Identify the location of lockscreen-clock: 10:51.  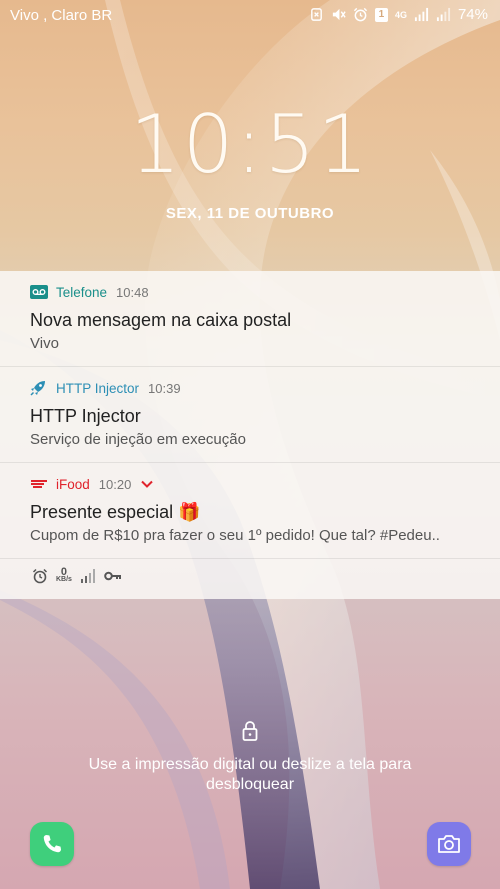
(250, 144).